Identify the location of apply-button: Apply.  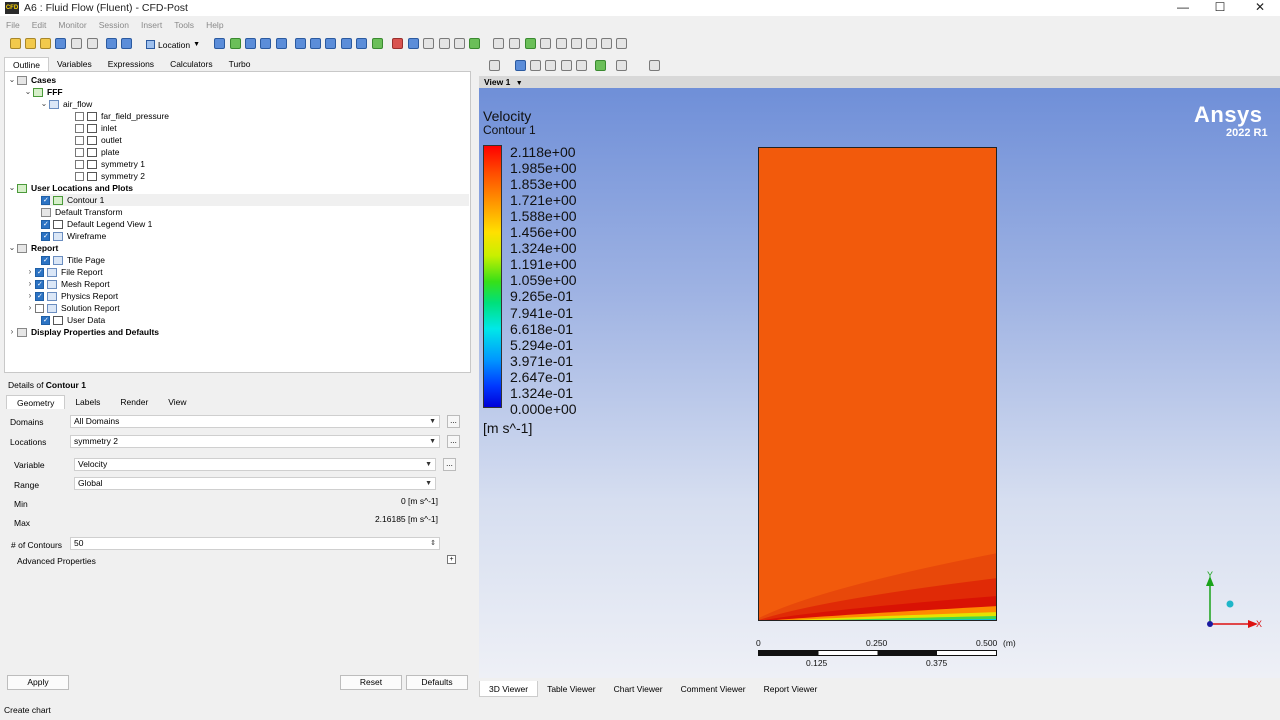
(38, 682).